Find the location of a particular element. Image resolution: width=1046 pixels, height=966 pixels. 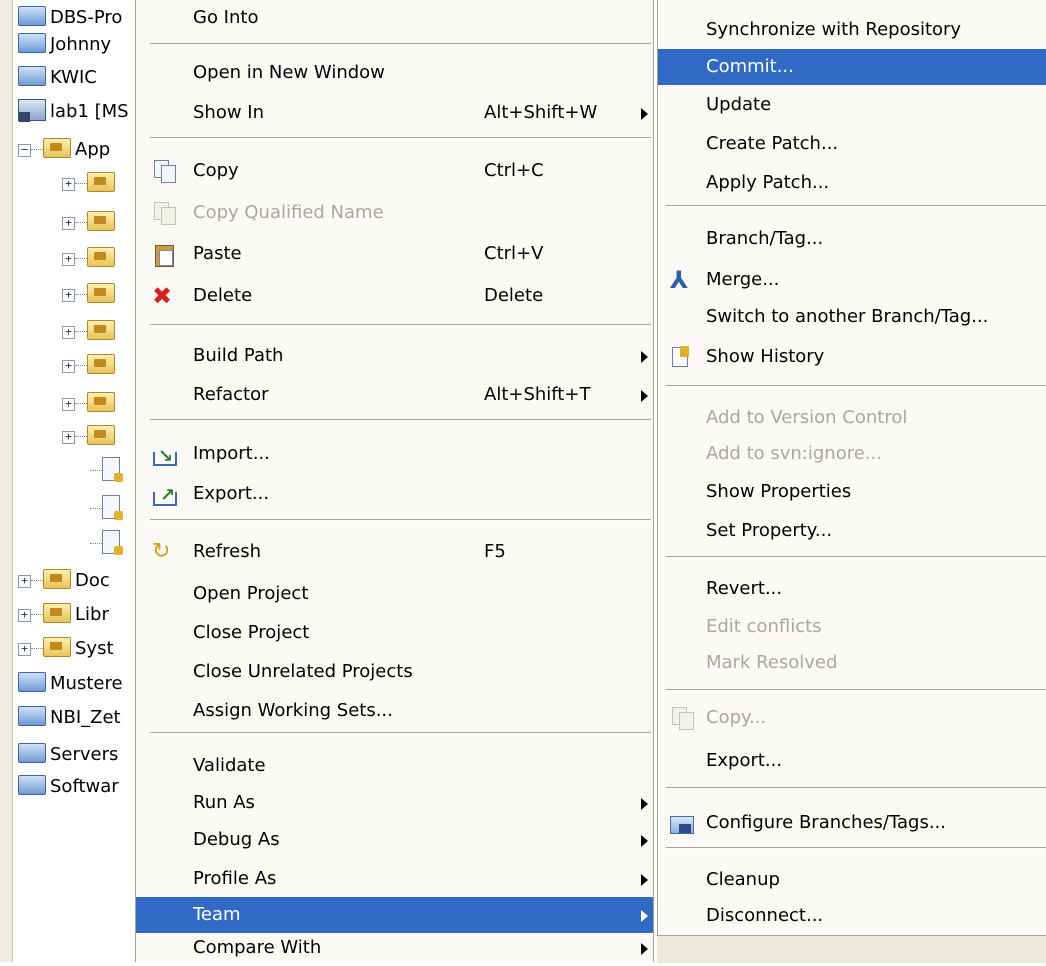

menu-item-cleanup: Cleanup is located at coordinates (852, 880).